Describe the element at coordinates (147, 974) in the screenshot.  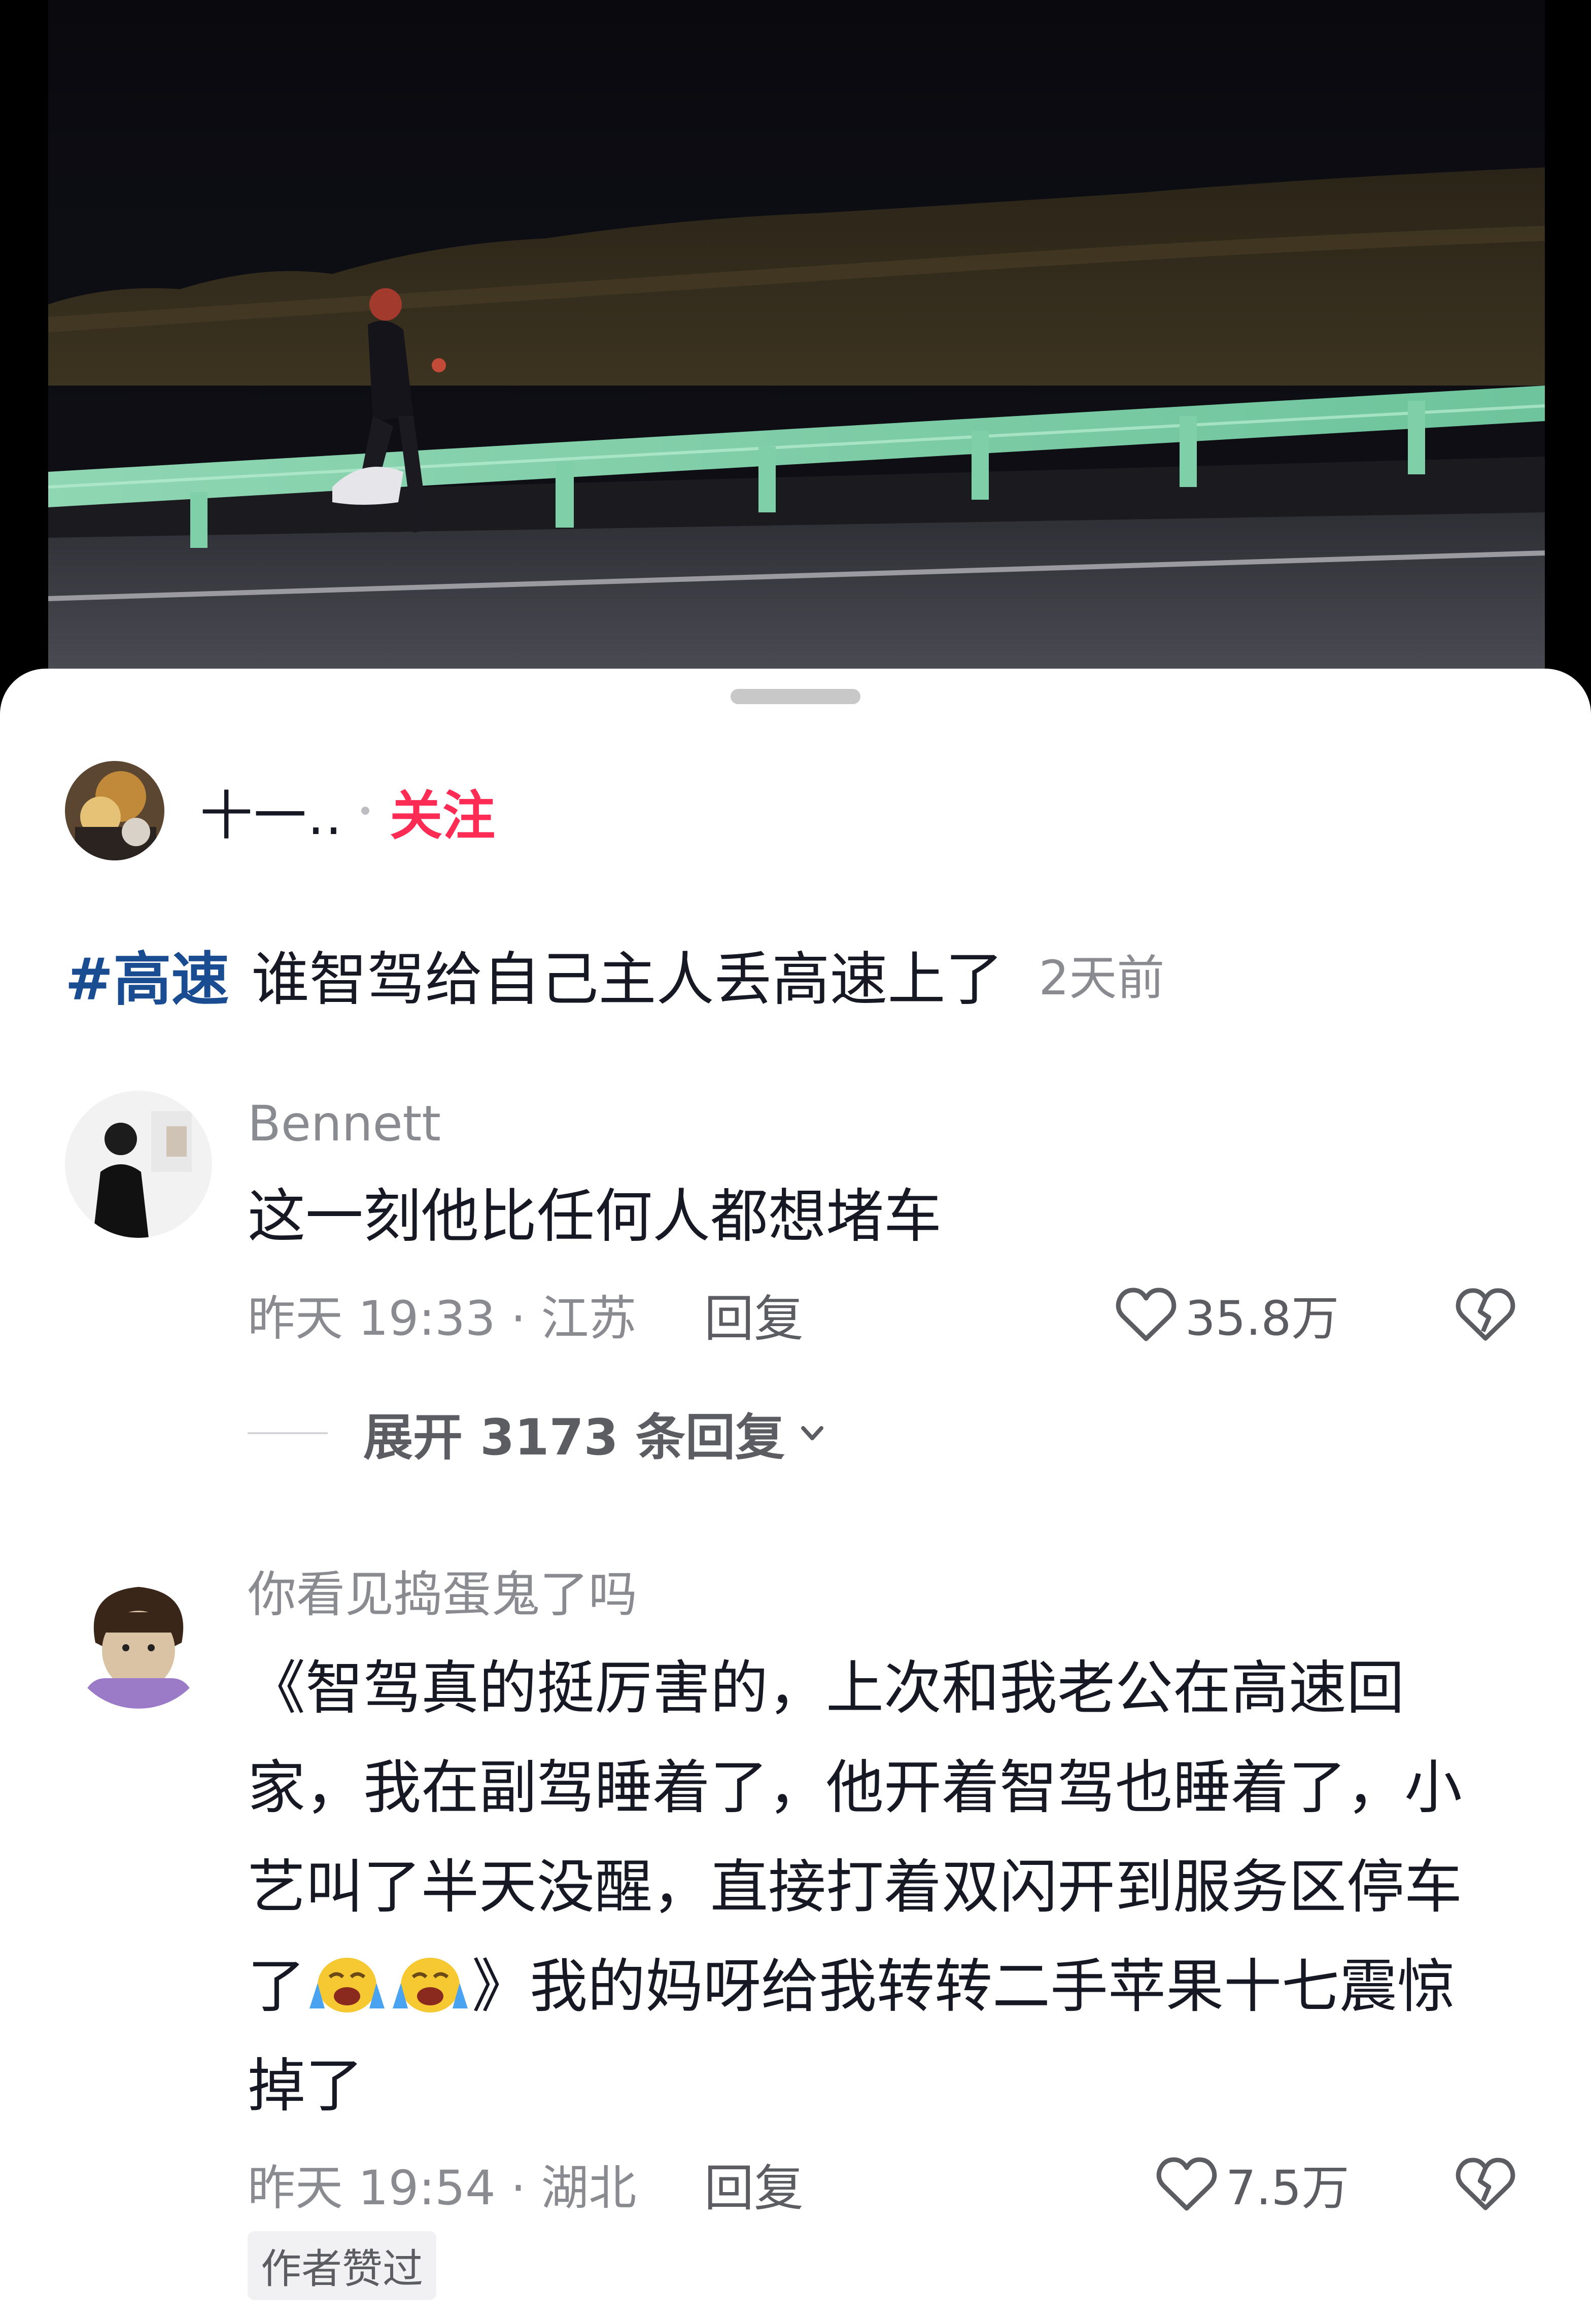
I see `hashtag-link: #高速` at that location.